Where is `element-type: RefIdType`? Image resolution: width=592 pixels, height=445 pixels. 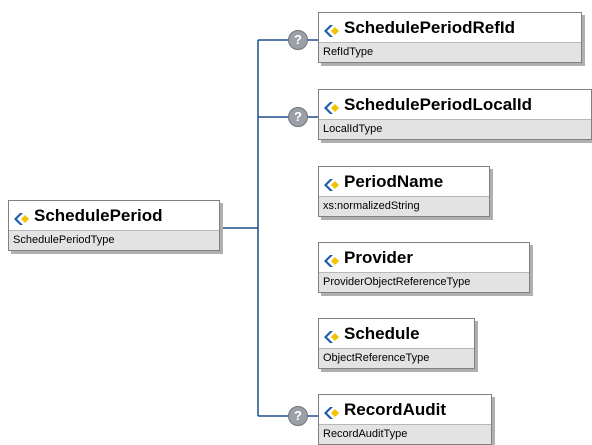 element-type: RefIdType is located at coordinates (450, 52).